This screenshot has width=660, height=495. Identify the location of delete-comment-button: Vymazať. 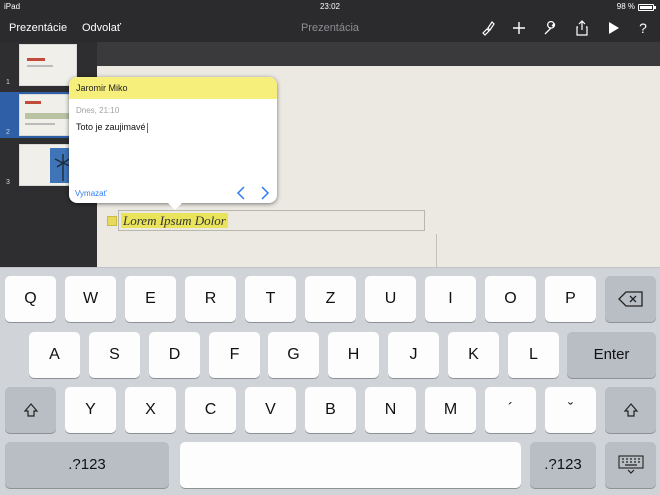
(91, 193).